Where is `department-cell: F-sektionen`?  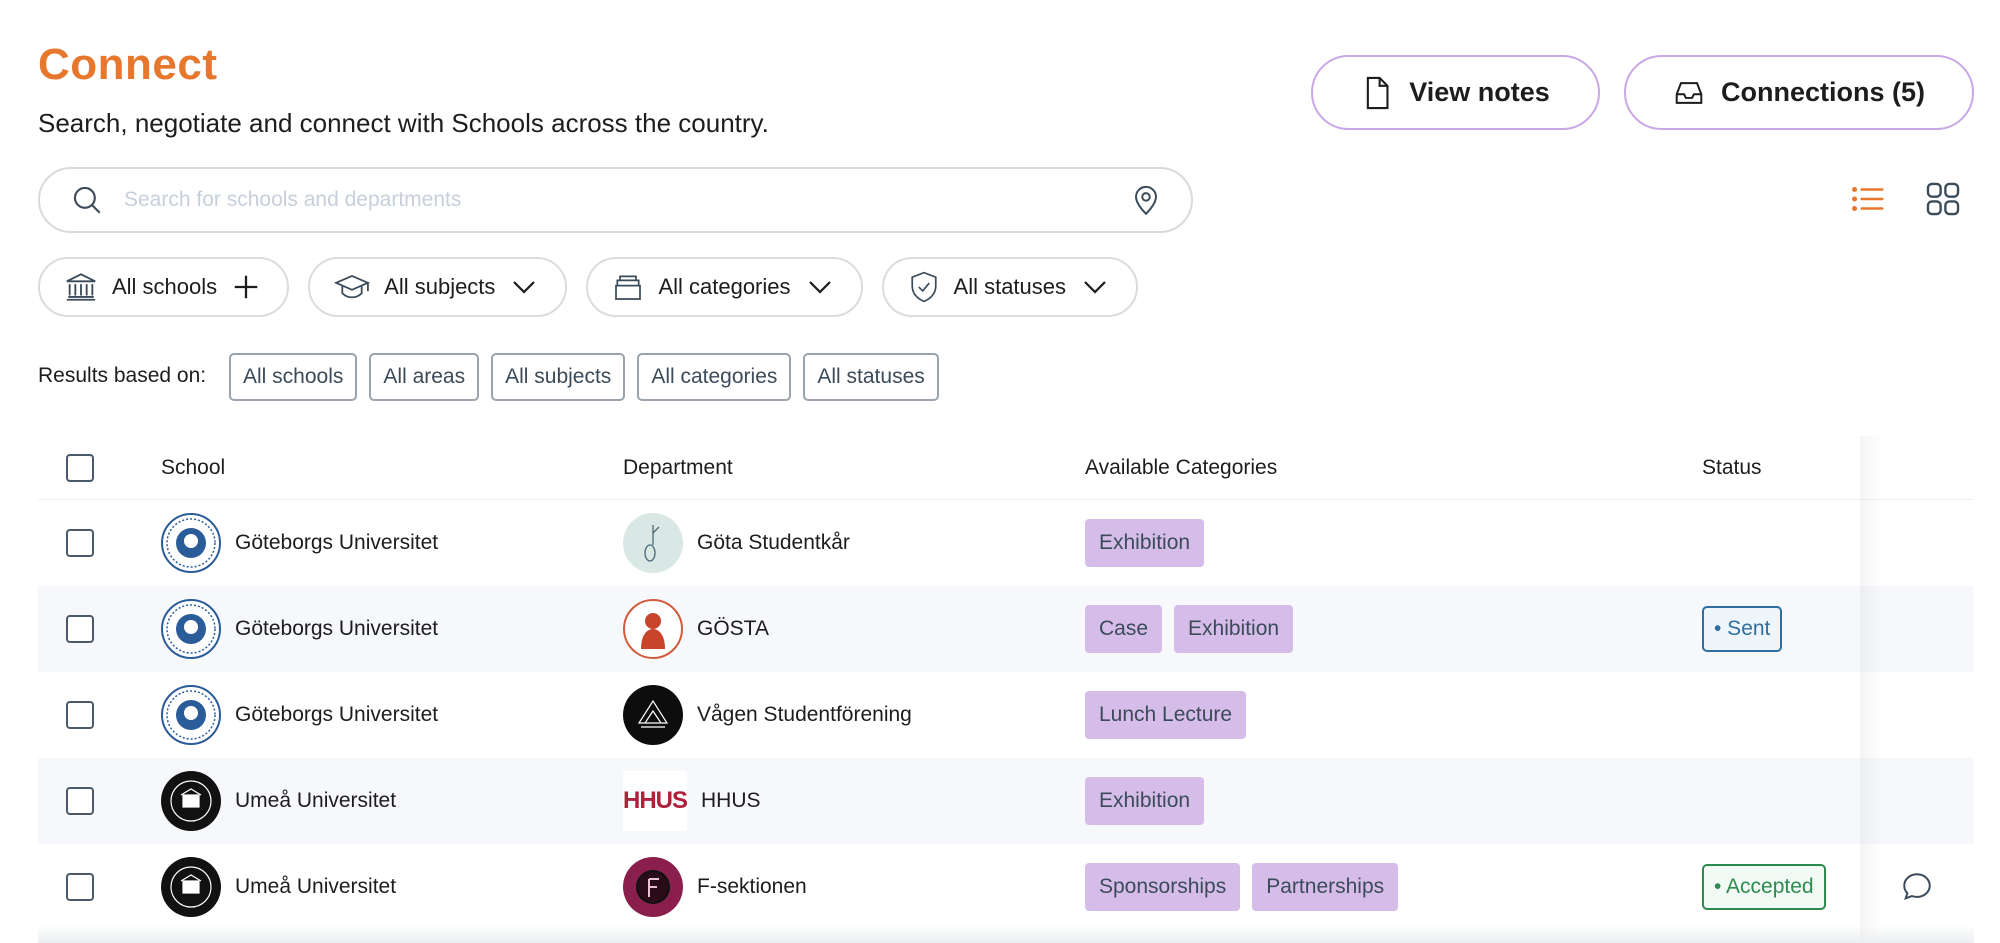 department-cell: F-sektionen is located at coordinates (715, 887).